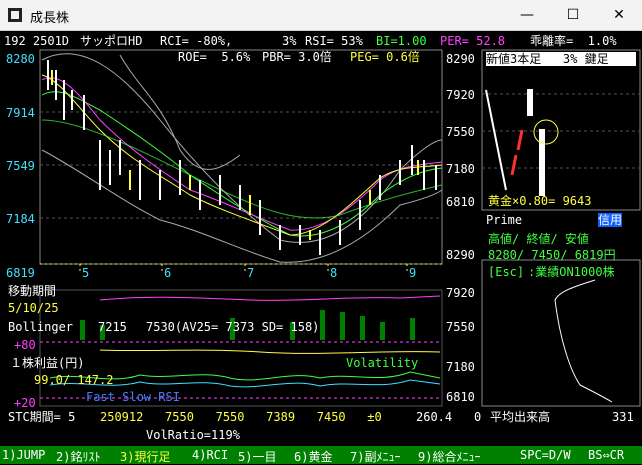 This screenshot has height=465, width=642. I want to click on panel-price-tick: 7550, so click(460, 132).